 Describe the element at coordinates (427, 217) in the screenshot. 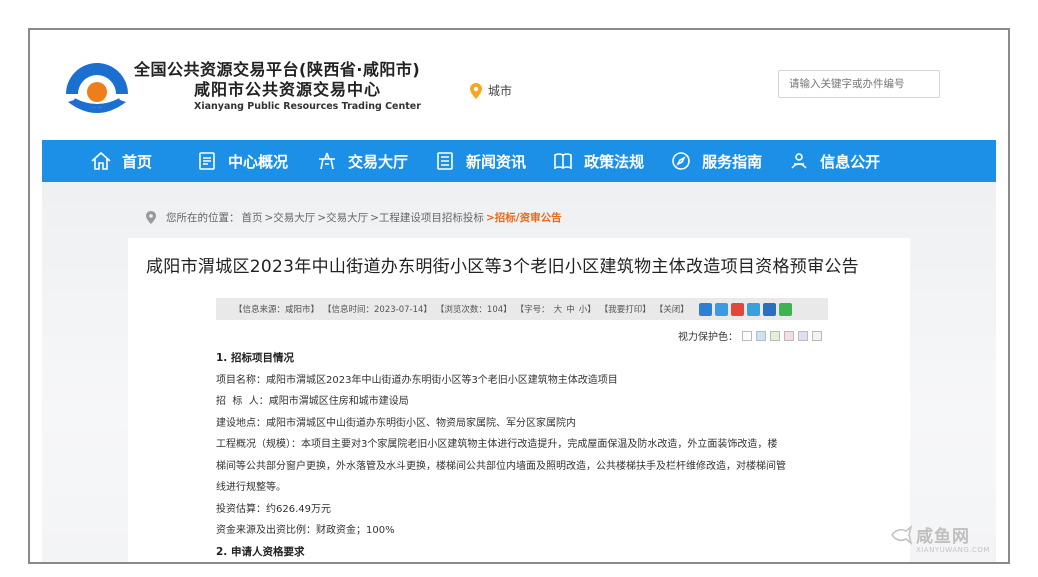

I see `breadcrumb-engineering-bidding: >工程建设项目招标投标` at that location.